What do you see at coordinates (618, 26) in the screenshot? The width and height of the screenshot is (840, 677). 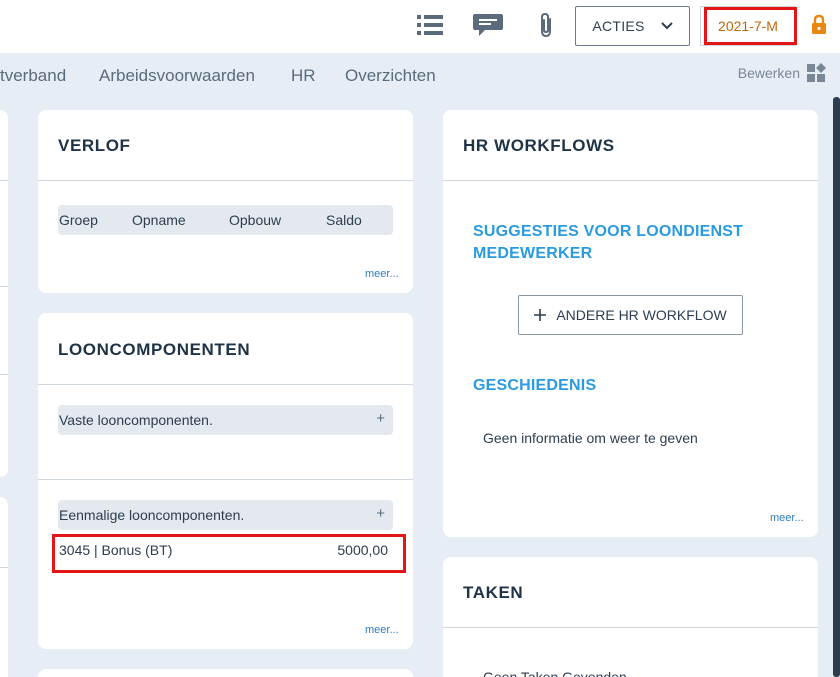 I see `acties-label: ACTIES` at bounding box center [618, 26].